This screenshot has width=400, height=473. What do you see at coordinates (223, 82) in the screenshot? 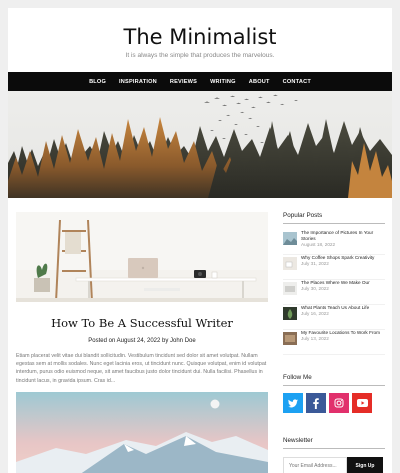
I see `nav-item-writing: WRITING` at bounding box center [223, 82].